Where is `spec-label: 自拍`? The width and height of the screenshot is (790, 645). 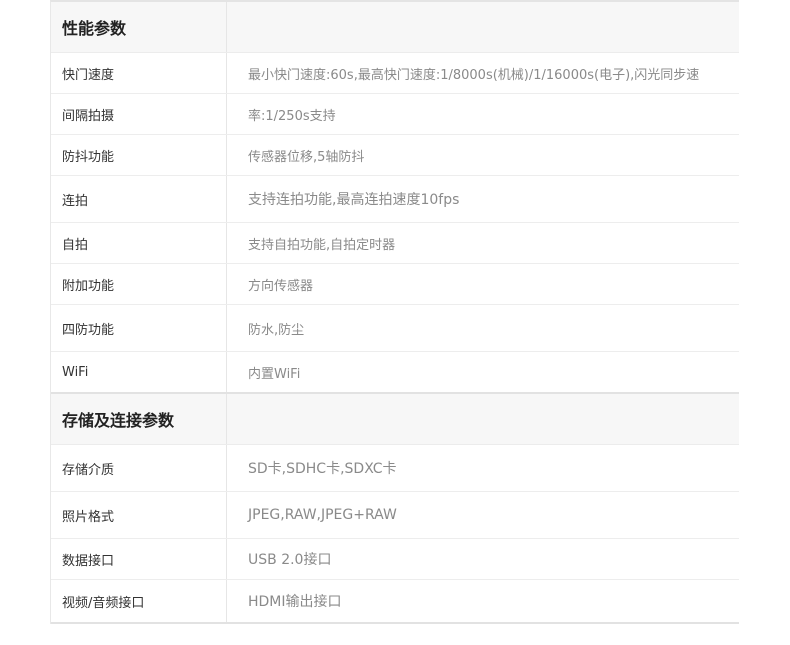 spec-label: 自拍 is located at coordinates (139, 243).